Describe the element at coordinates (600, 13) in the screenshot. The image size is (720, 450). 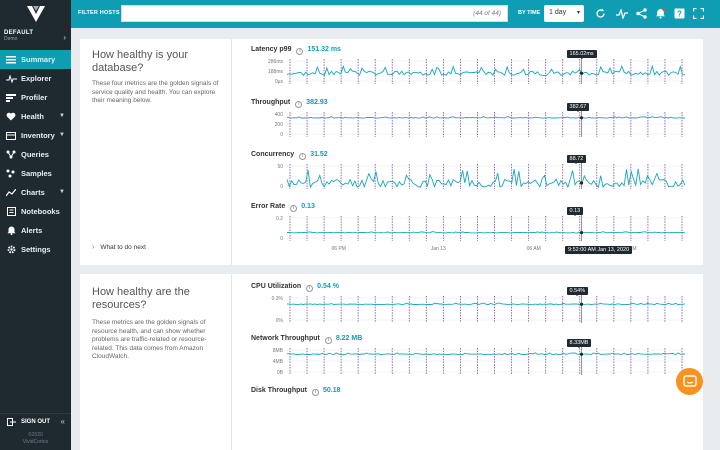
I see `refresh-button` at that location.